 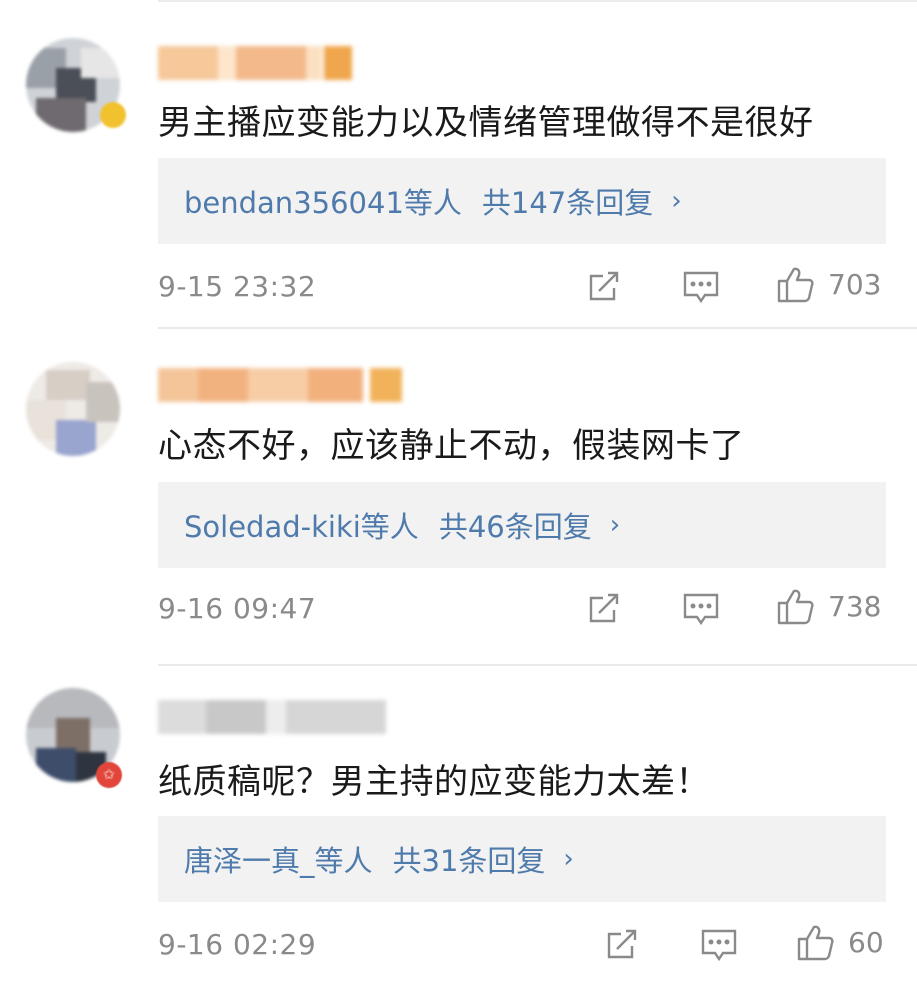 I want to click on reply-summary: bendan356041等人 共147条回复 ›, so click(x=522, y=201).